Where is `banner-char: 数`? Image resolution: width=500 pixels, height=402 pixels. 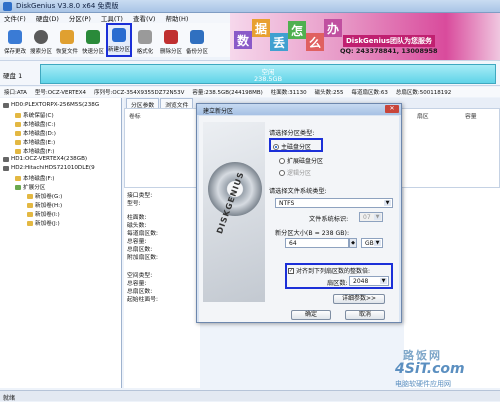 banner-char: 数 is located at coordinates (243, 40).